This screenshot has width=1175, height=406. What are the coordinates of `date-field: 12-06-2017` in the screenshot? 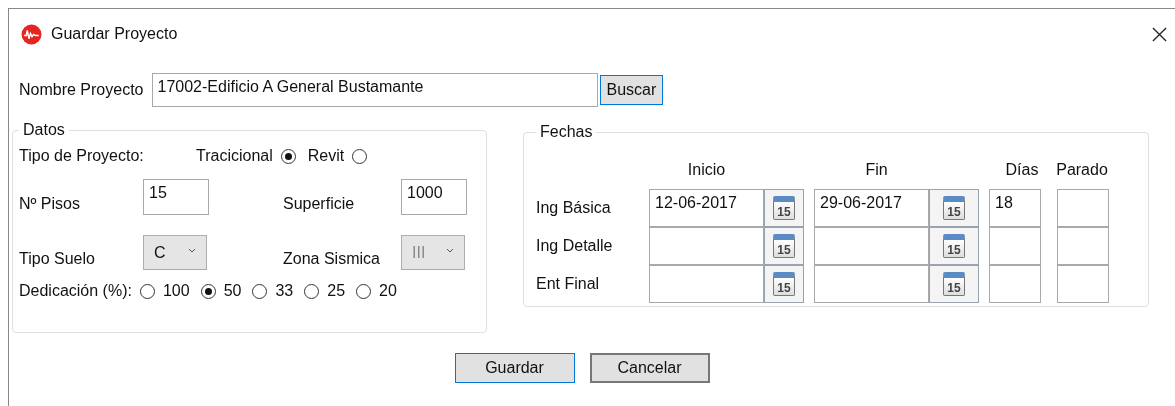 It's located at (706, 208).